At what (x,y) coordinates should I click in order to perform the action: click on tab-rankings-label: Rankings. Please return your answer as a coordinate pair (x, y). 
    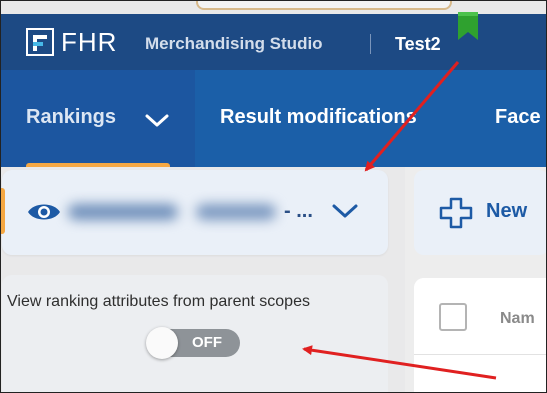
    Looking at the image, I should click on (71, 117).